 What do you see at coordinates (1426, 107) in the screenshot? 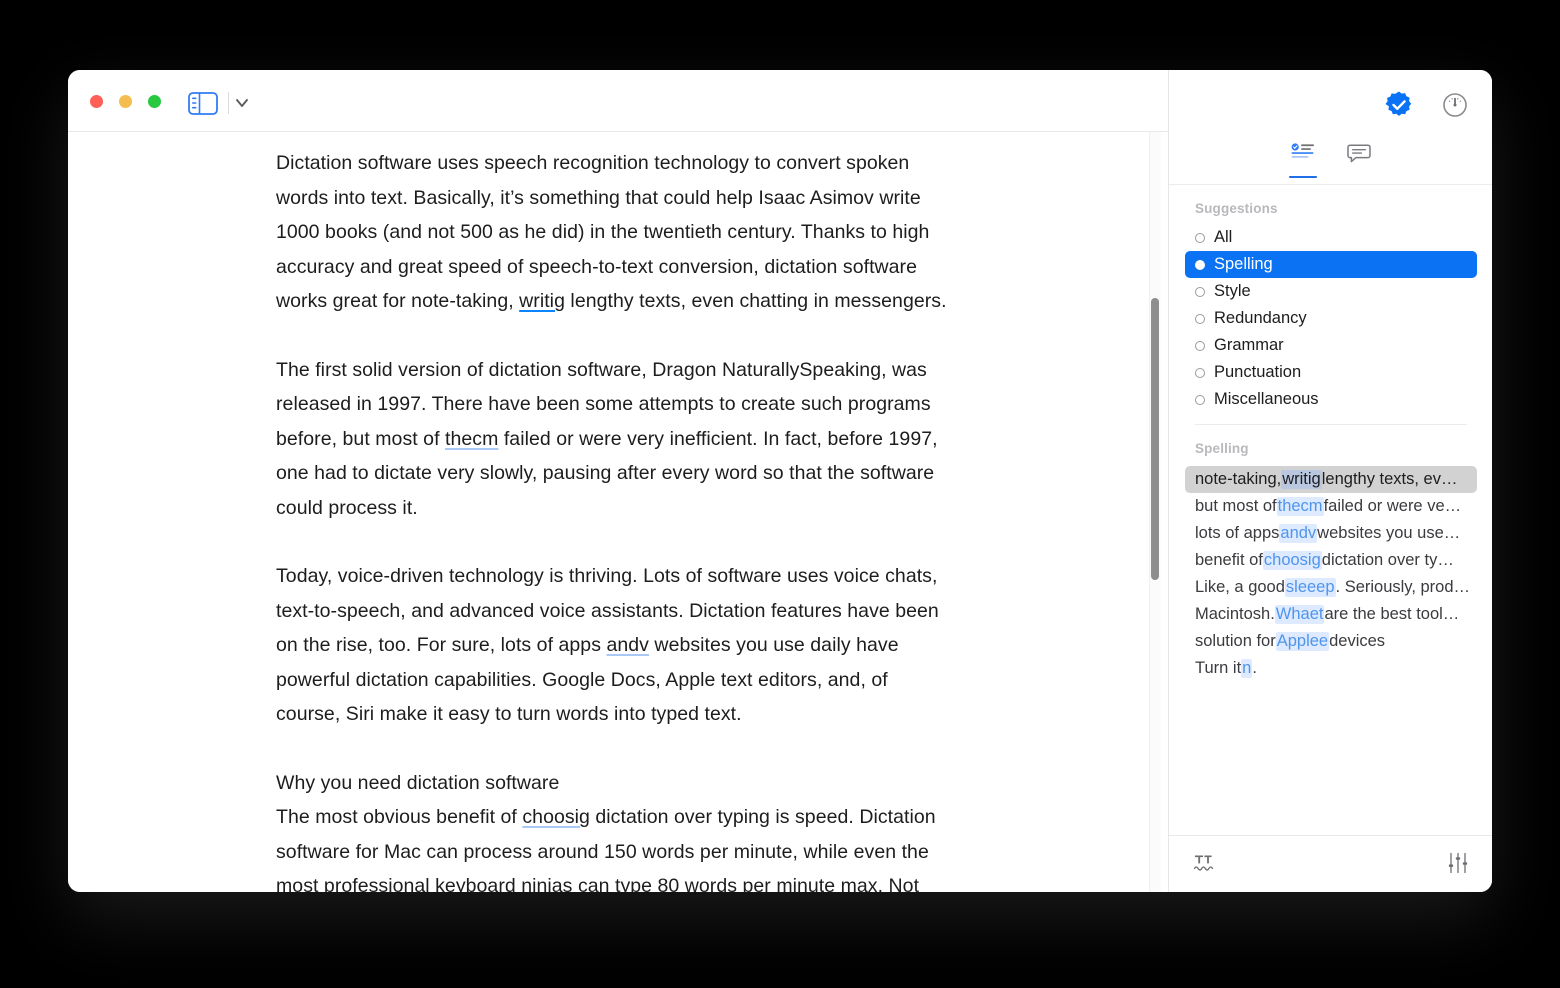
I see `titlebar-actions` at bounding box center [1426, 107].